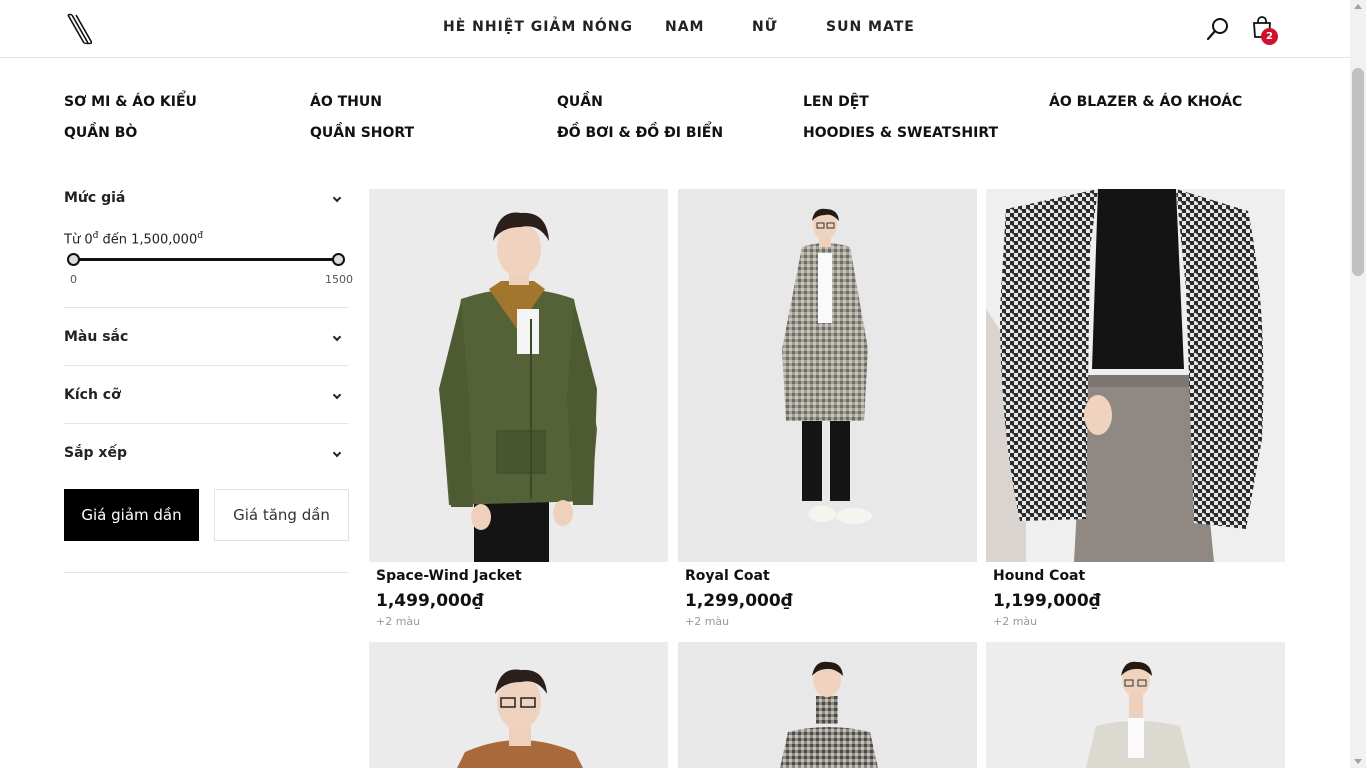  Describe the element at coordinates (764, 27) in the screenshot. I see `nav-women: NỮ` at that location.